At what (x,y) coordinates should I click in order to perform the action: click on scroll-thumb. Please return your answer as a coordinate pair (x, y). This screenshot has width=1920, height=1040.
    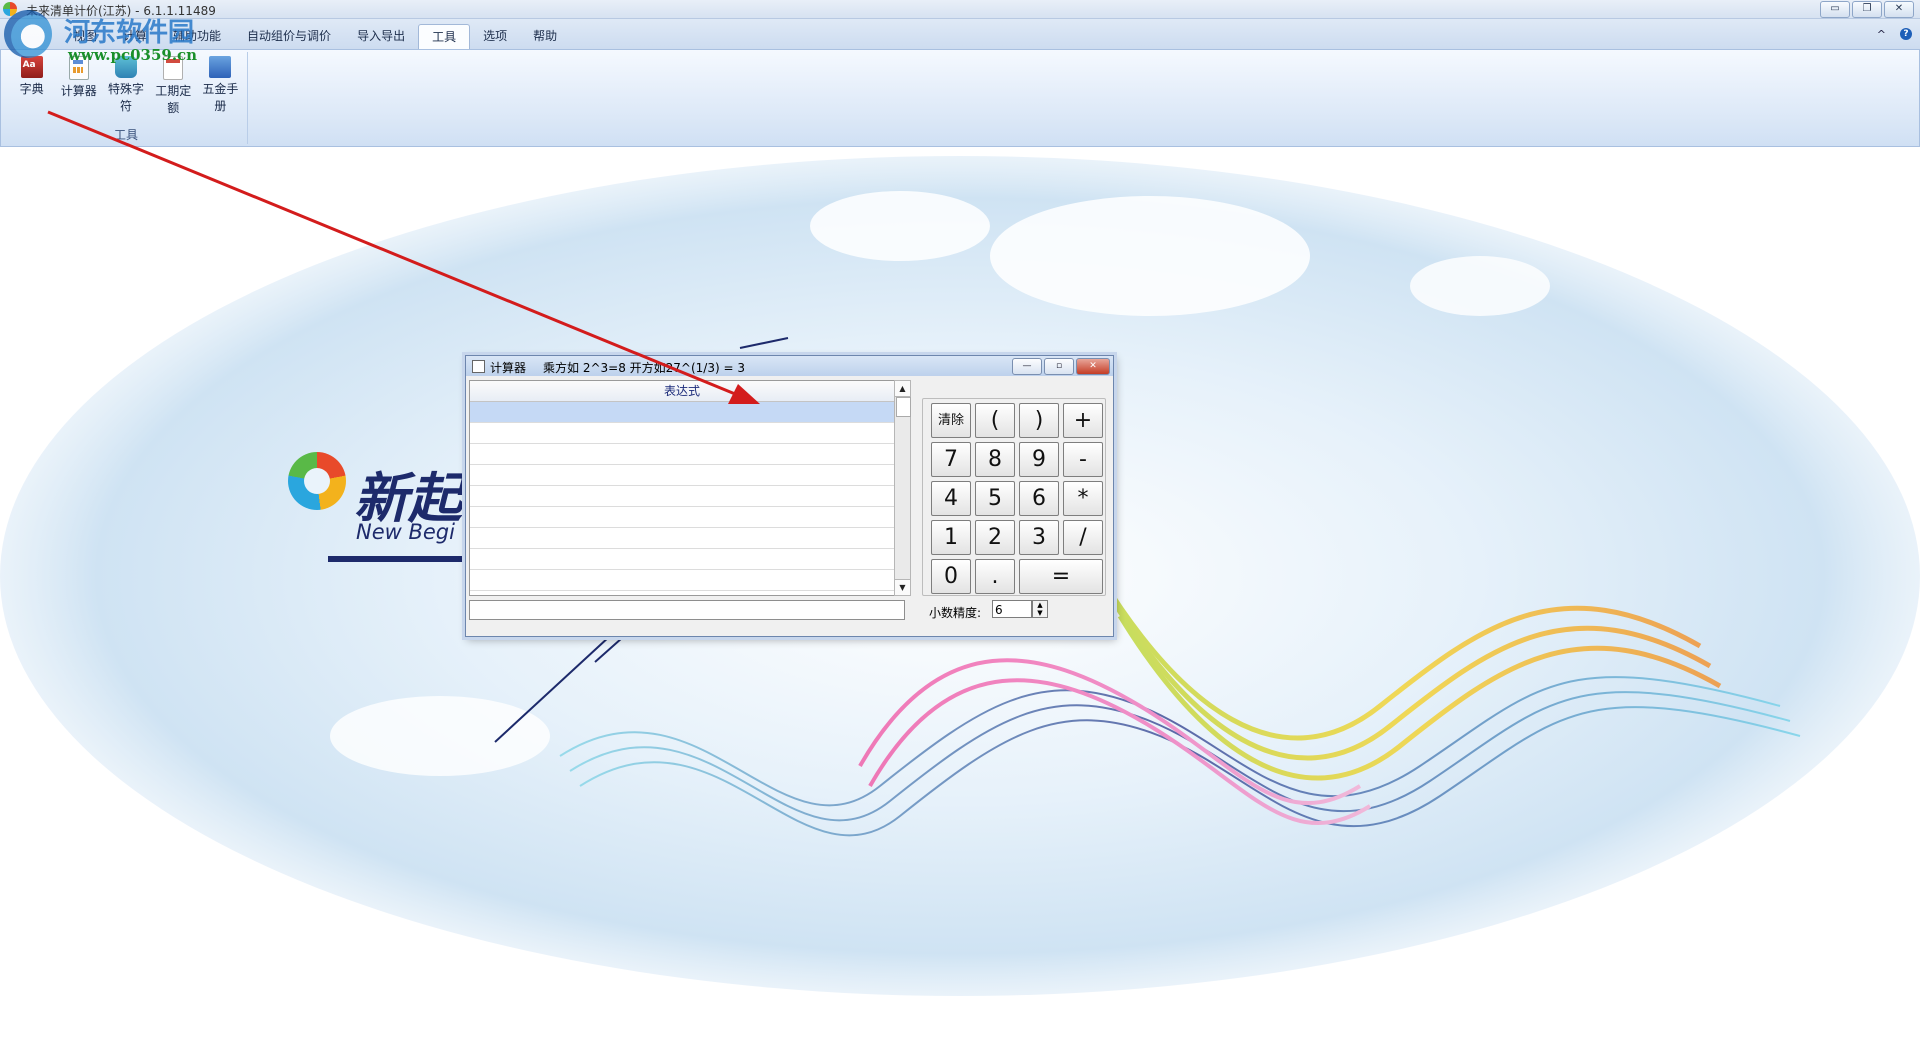
    Looking at the image, I should click on (903, 407).